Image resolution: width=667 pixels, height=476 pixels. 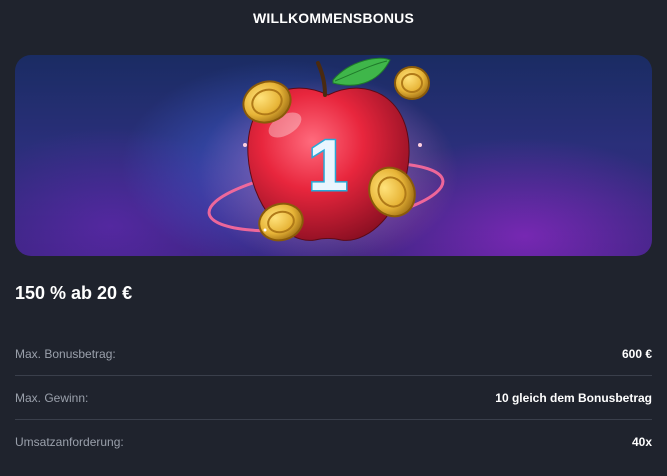 What do you see at coordinates (328, 166) in the screenshot?
I see `bonus-number: 1` at bounding box center [328, 166].